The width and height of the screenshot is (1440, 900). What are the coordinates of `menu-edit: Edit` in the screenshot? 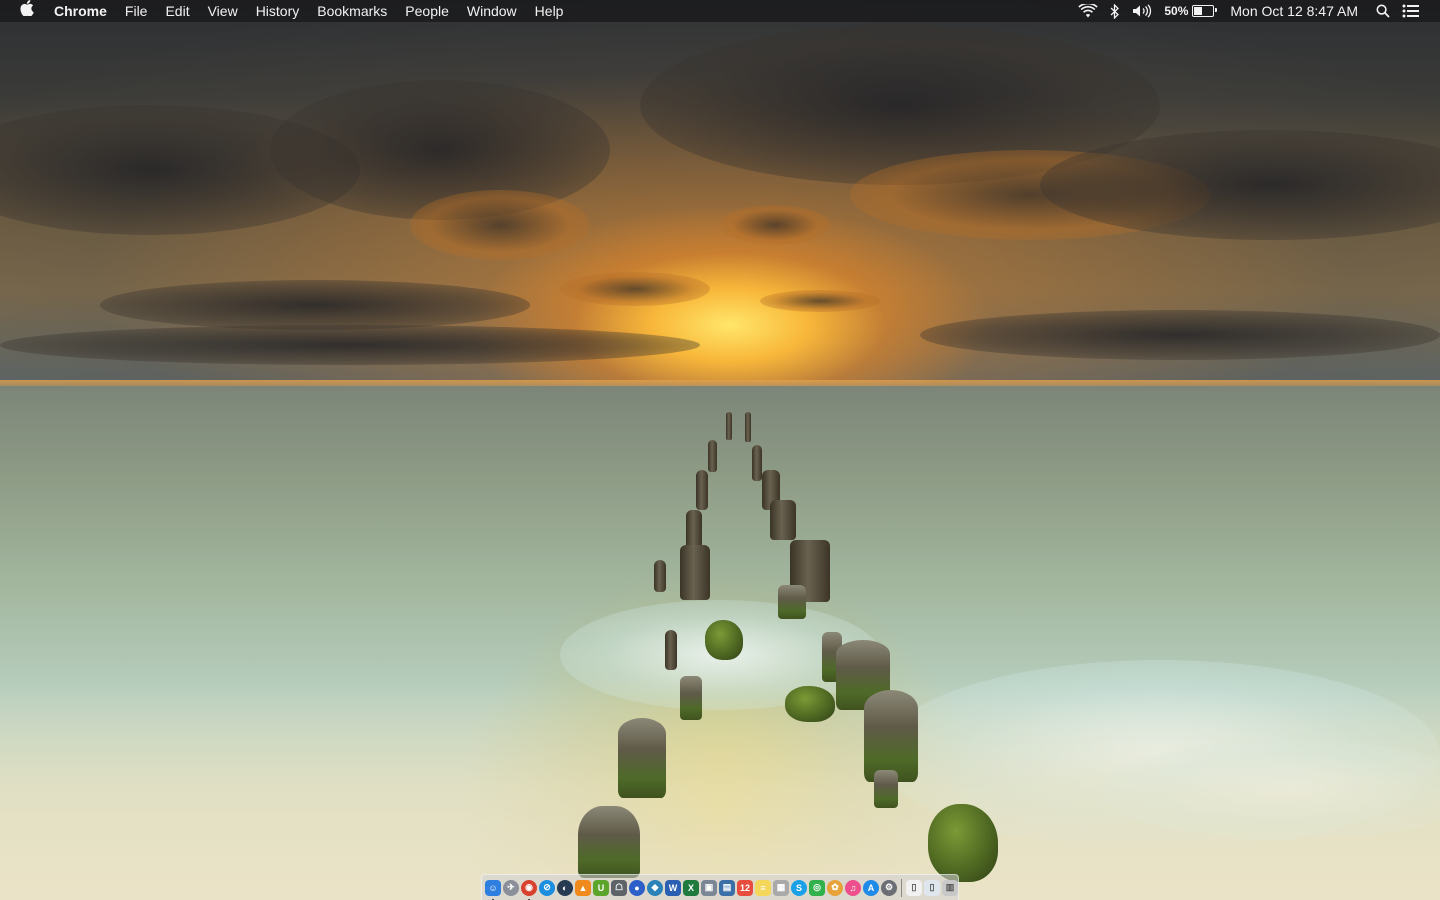 It's located at (177, 11).